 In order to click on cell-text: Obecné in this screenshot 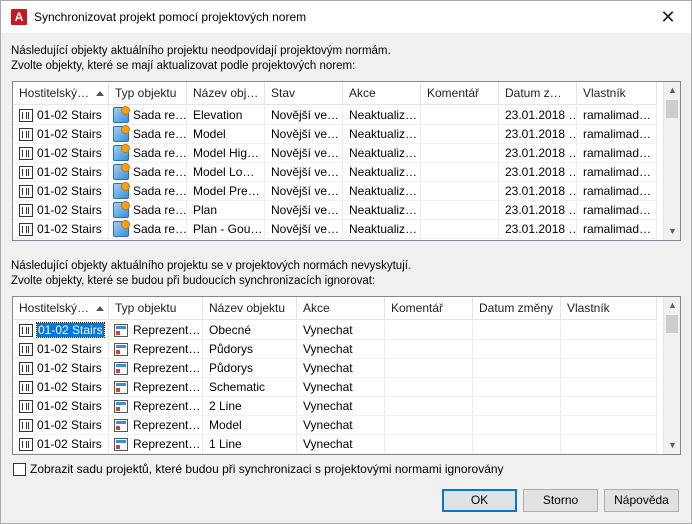, I will do `click(230, 330)`.